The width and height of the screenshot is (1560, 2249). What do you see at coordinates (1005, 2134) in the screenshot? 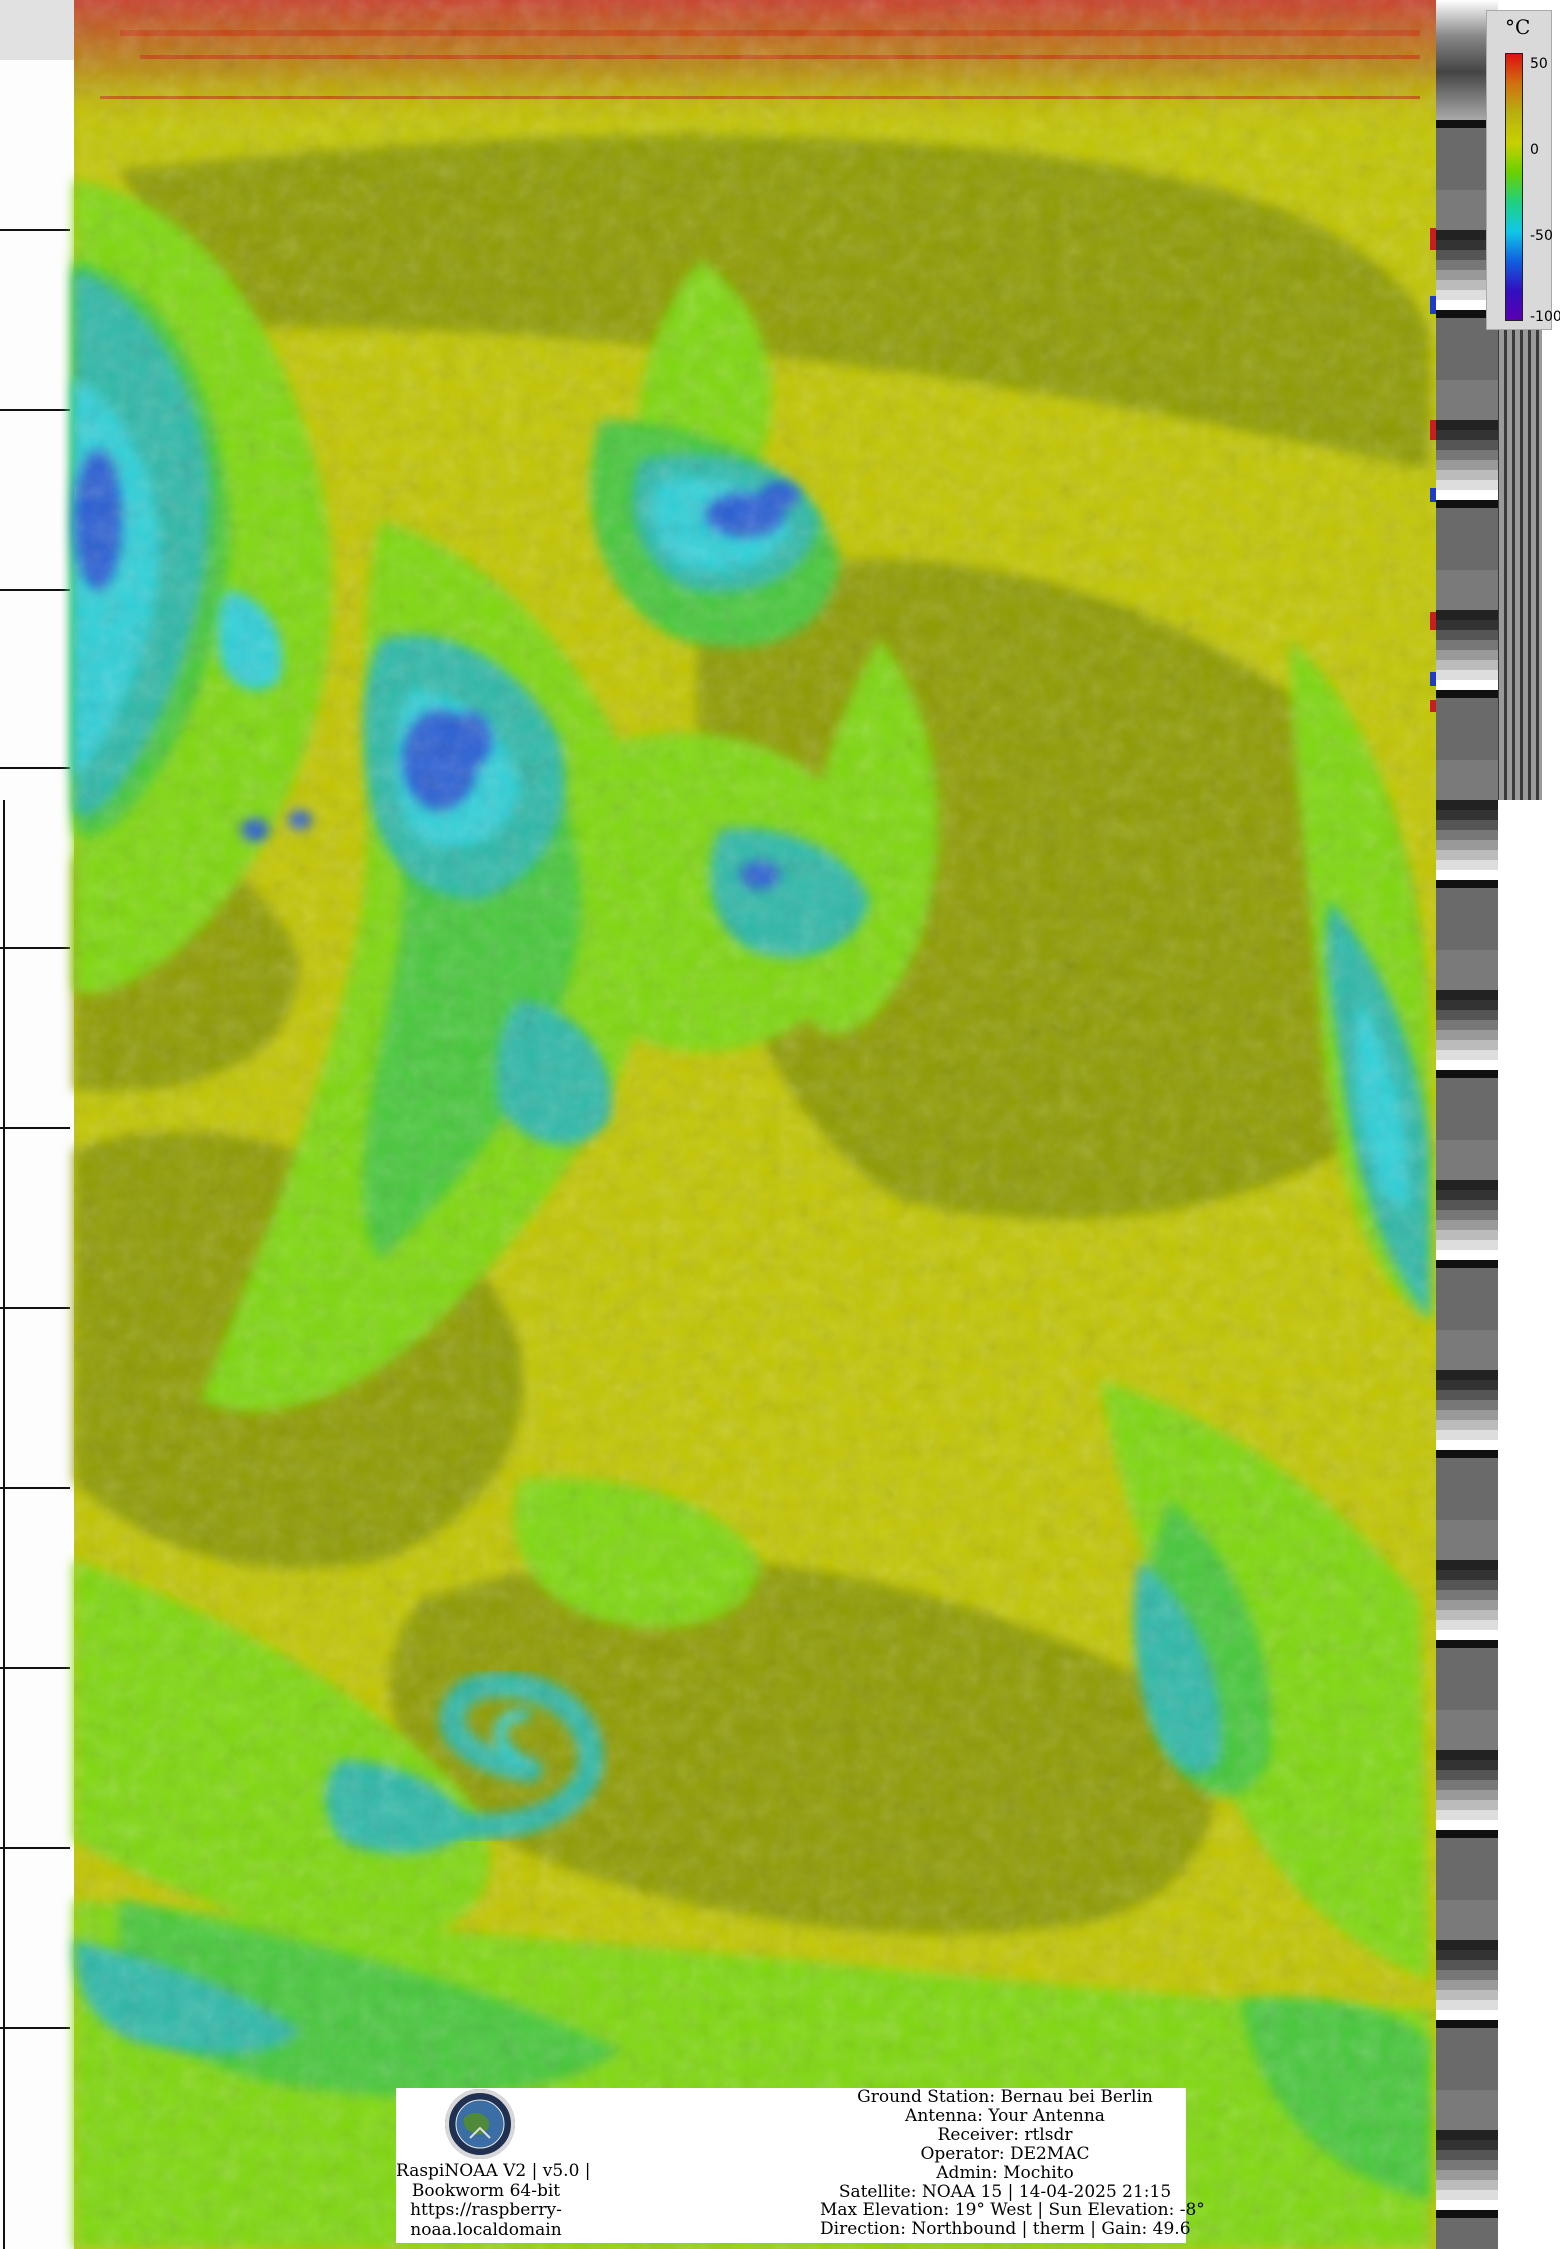
I see `receiver-line: Receiver: rtlsdr` at bounding box center [1005, 2134].